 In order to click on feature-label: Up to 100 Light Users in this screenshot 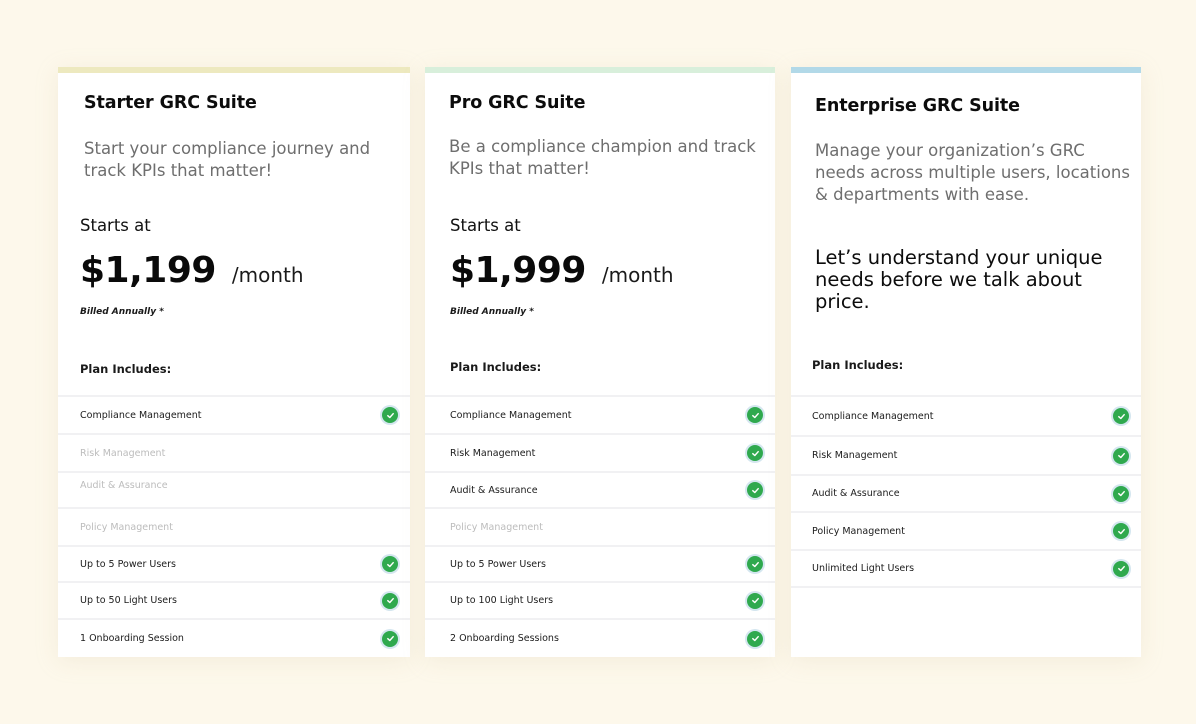, I will do `click(502, 600)`.